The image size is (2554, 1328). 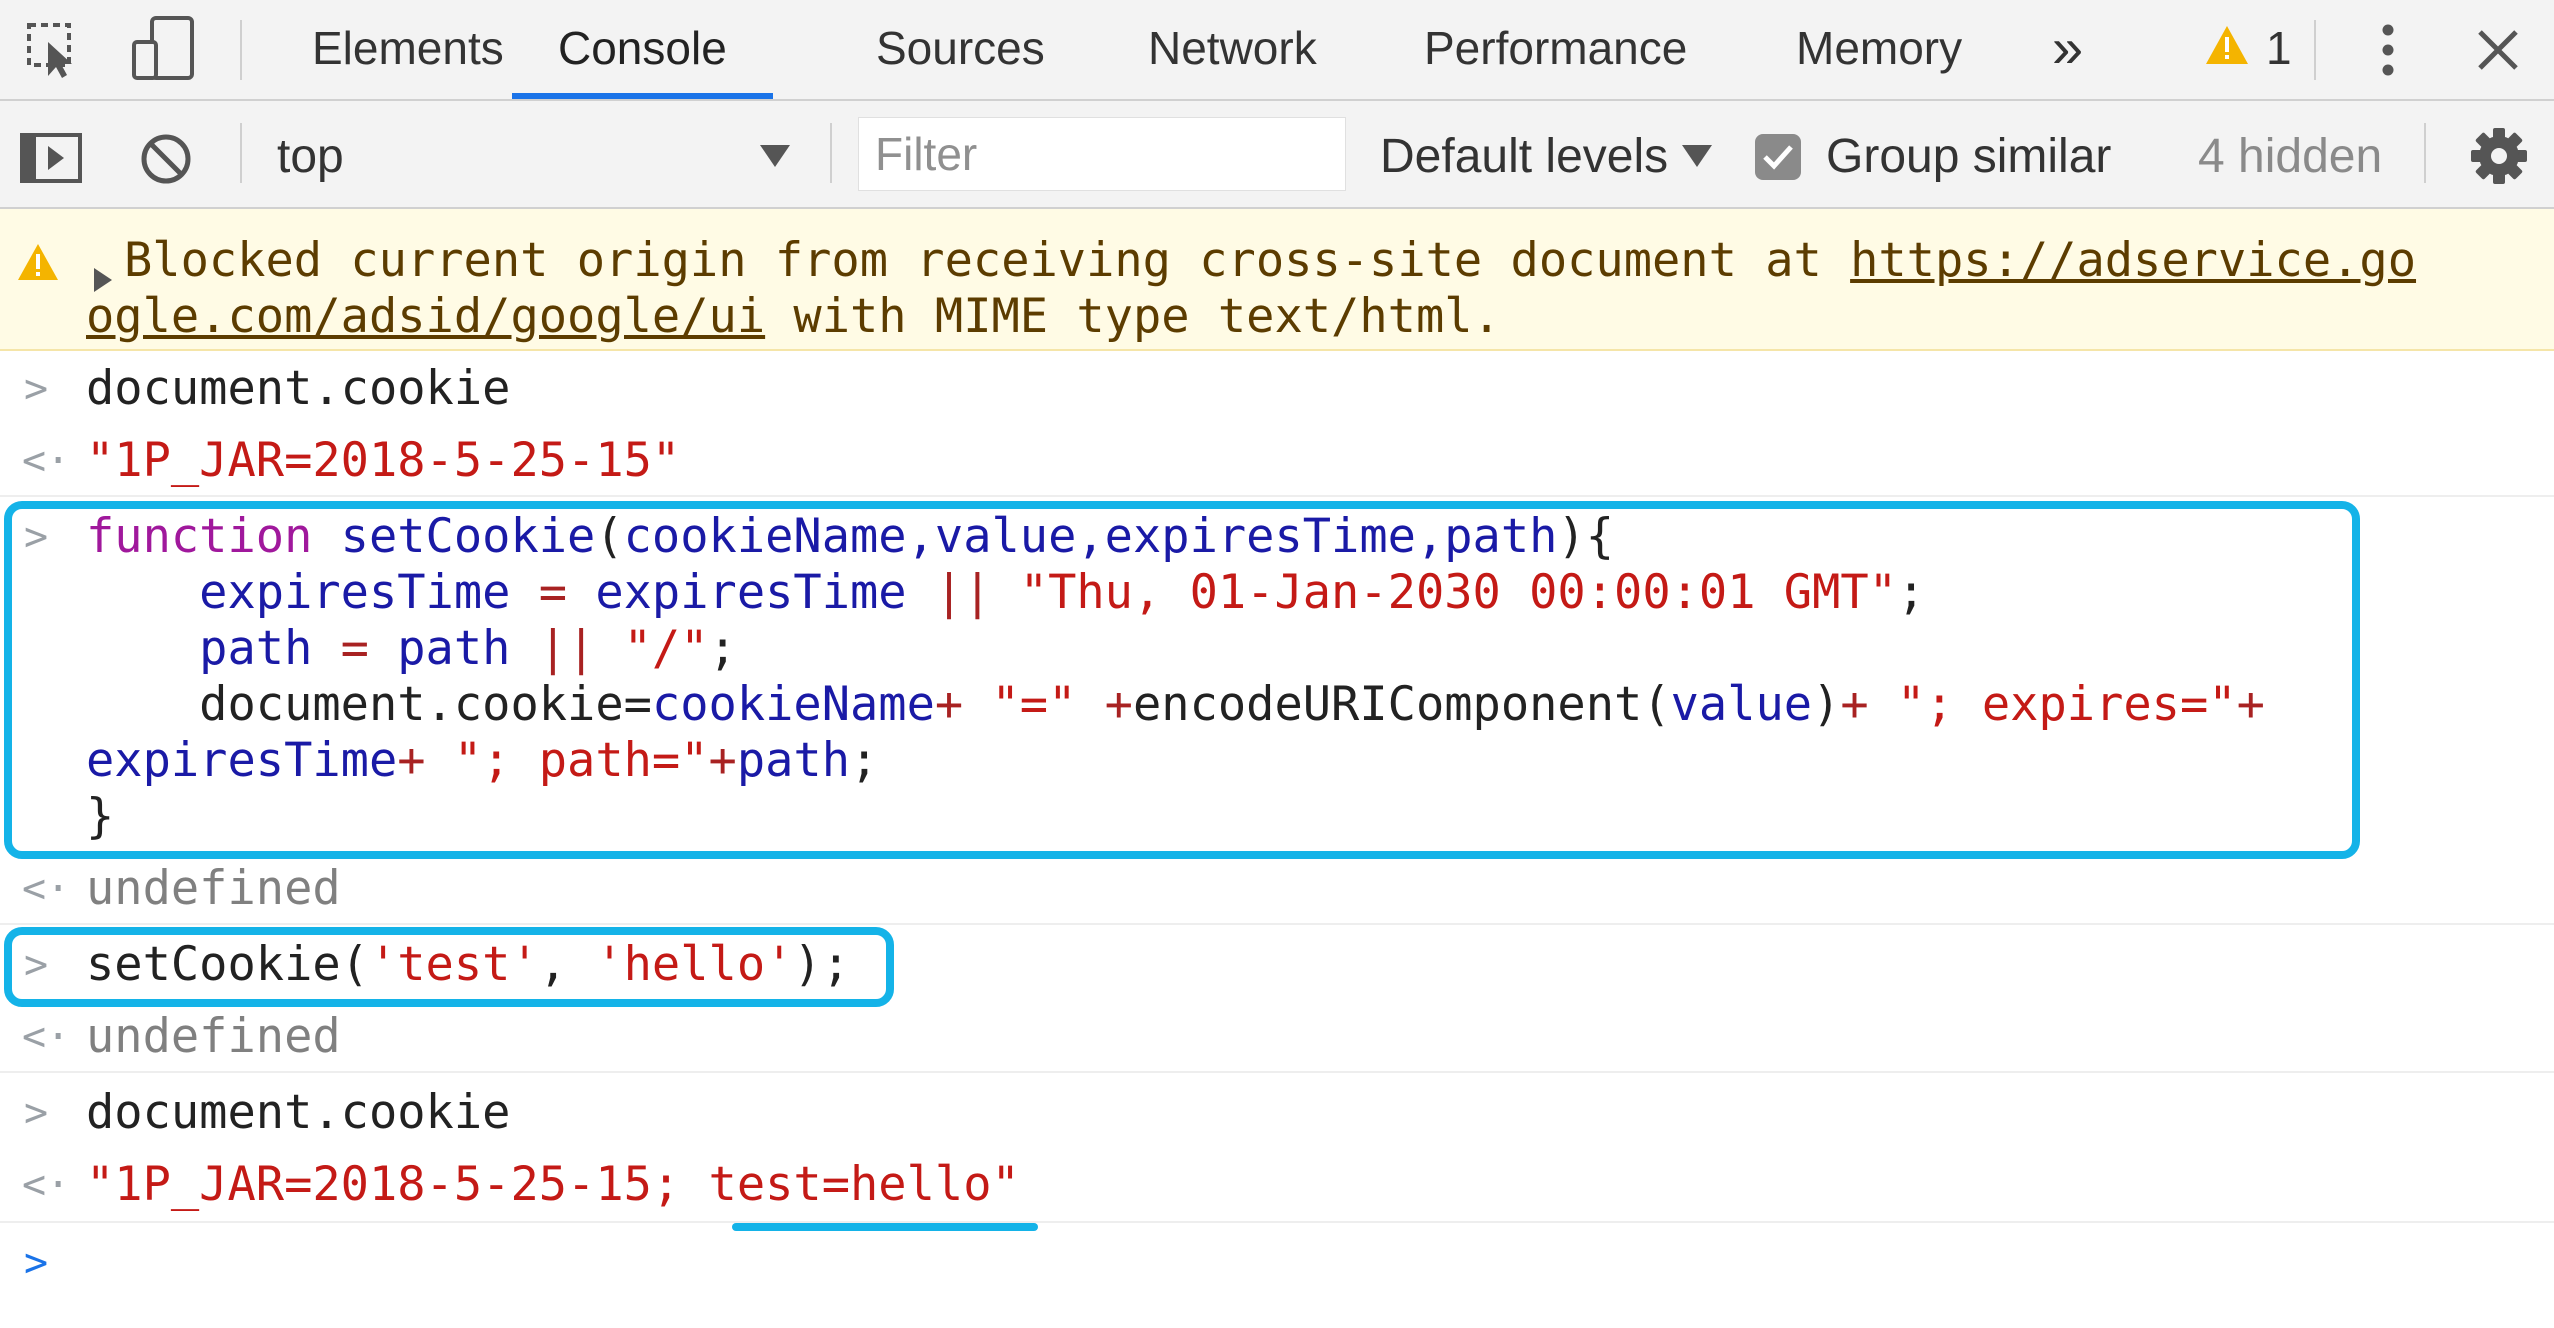 What do you see at coordinates (1968, 157) in the screenshot?
I see `group-similar-label: Group similar` at bounding box center [1968, 157].